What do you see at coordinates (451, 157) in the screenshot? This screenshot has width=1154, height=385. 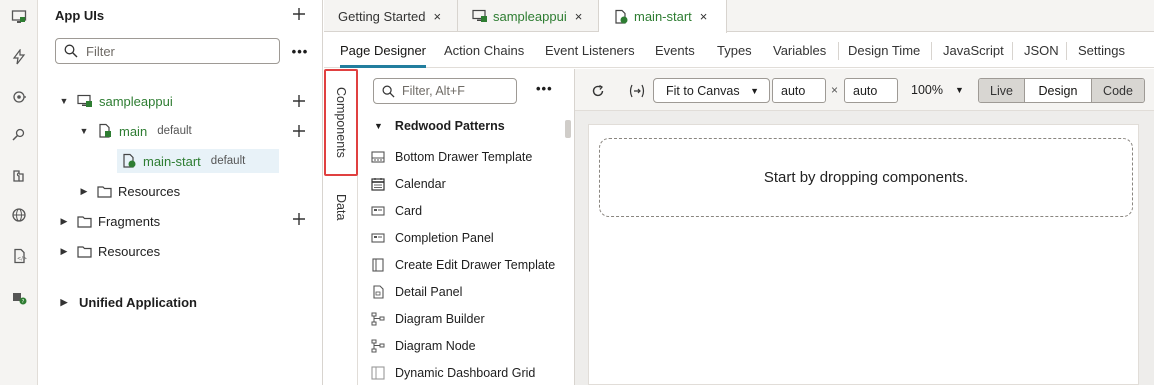 I see `palette-item: Bottom Drawer Template` at bounding box center [451, 157].